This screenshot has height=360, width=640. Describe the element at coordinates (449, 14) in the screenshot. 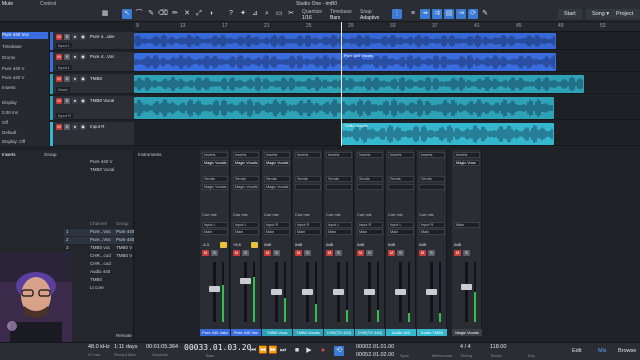

I see `inspector-icon: ▤` at that location.